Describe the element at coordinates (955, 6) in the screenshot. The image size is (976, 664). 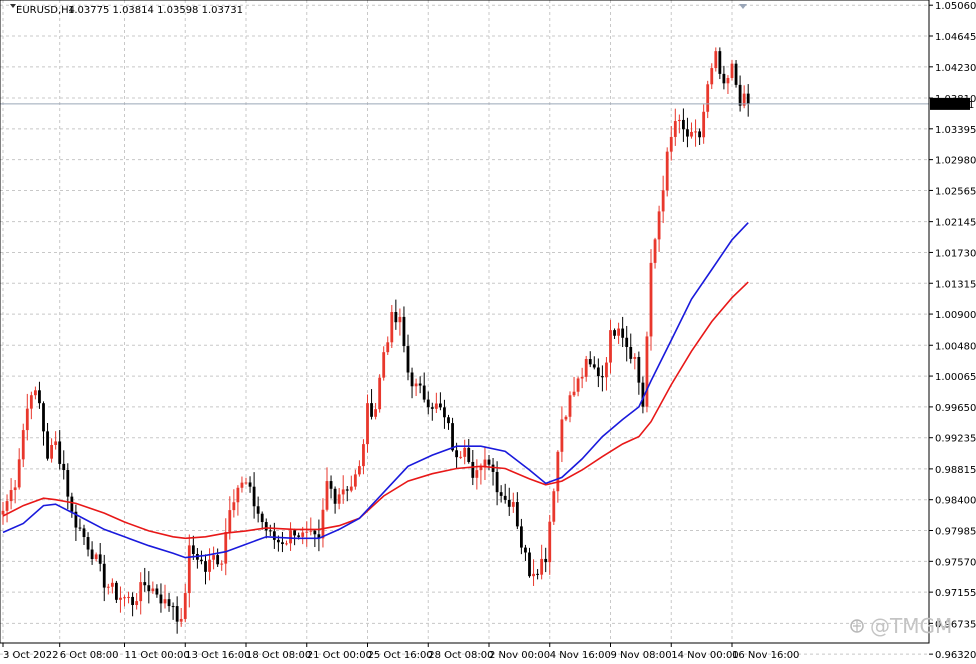
I see `y-tick-label: 1.05060` at that location.